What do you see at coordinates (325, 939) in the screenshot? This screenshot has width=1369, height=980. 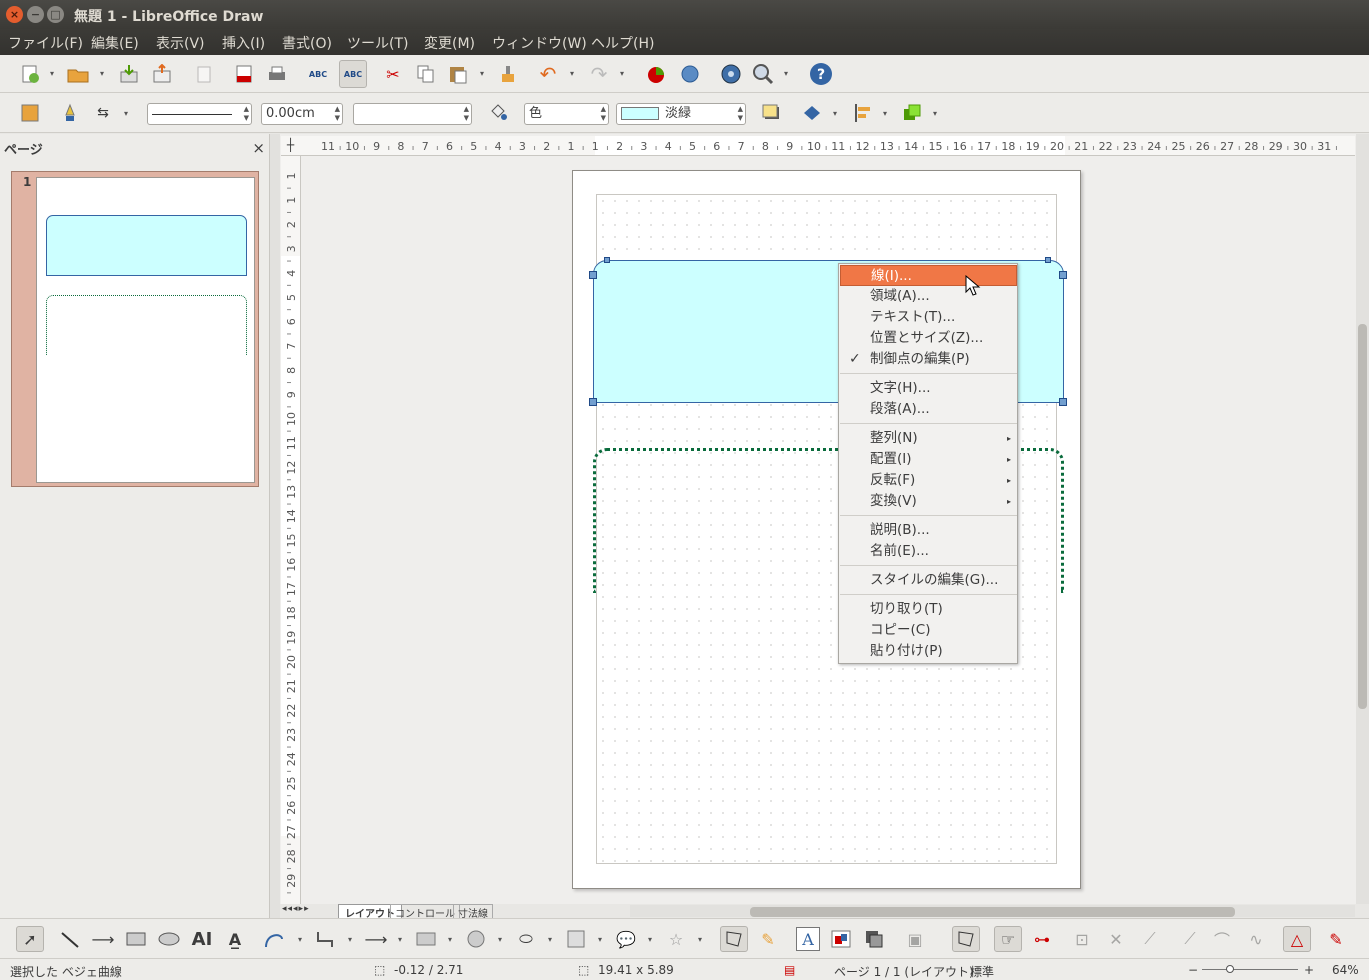 I see `connector-tool-icon` at bounding box center [325, 939].